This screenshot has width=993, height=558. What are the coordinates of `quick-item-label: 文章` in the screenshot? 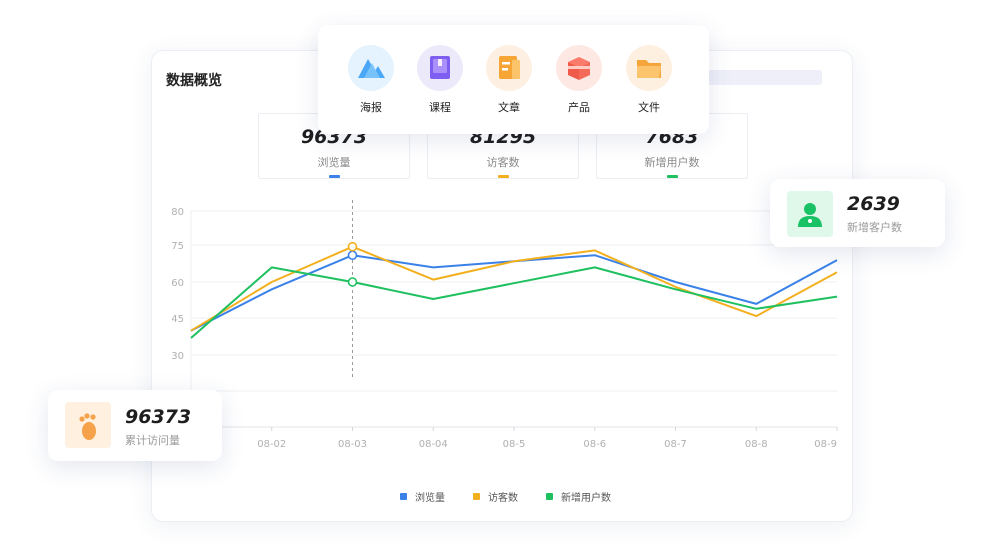 It's located at (509, 107).